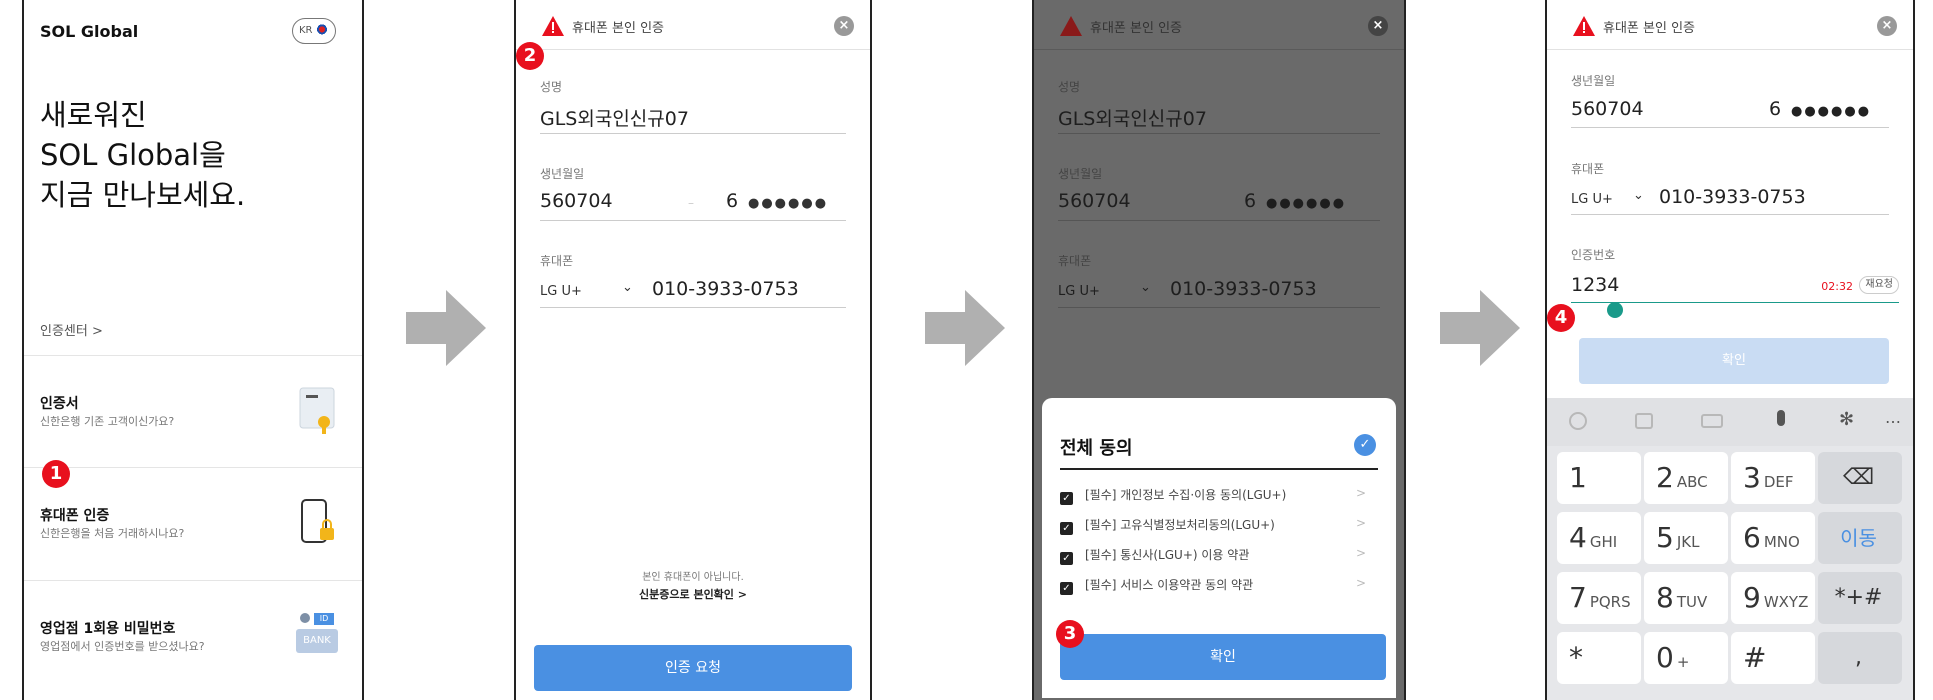 This screenshot has width=1933, height=700. What do you see at coordinates (1712, 421) in the screenshot?
I see `gif-icon` at bounding box center [1712, 421].